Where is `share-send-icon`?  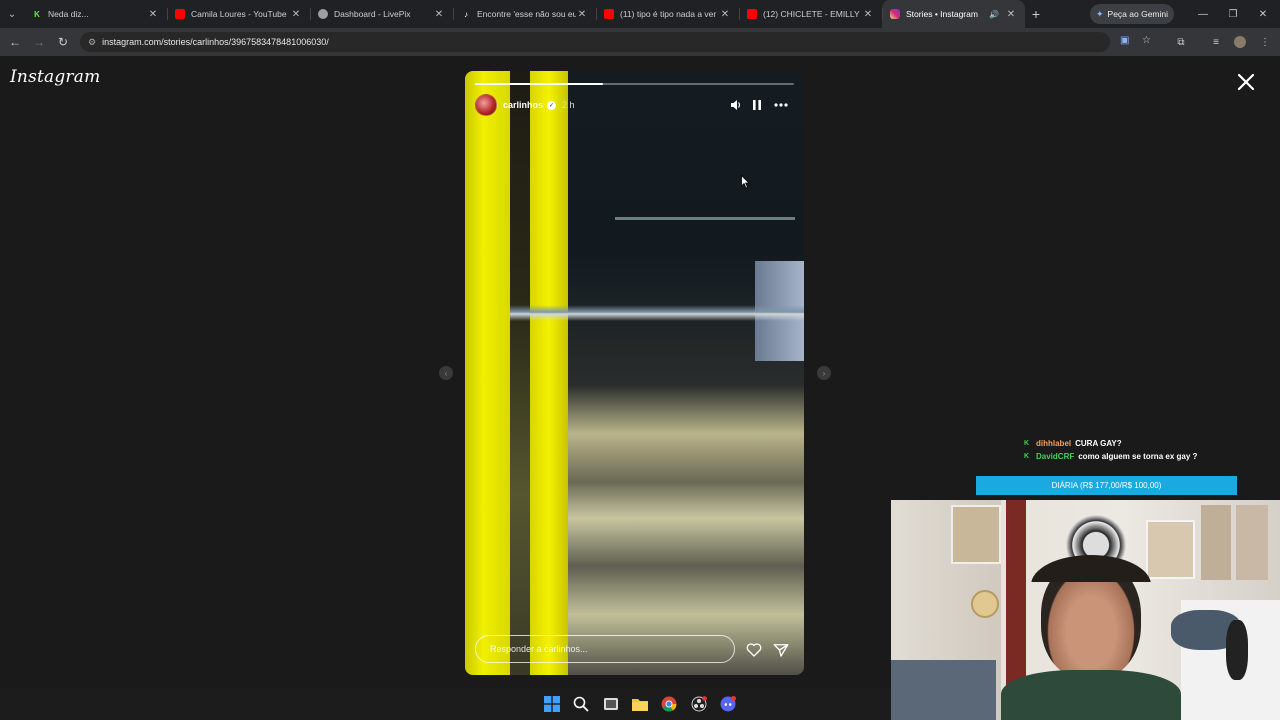
share-send-icon is located at coordinates (781, 650).